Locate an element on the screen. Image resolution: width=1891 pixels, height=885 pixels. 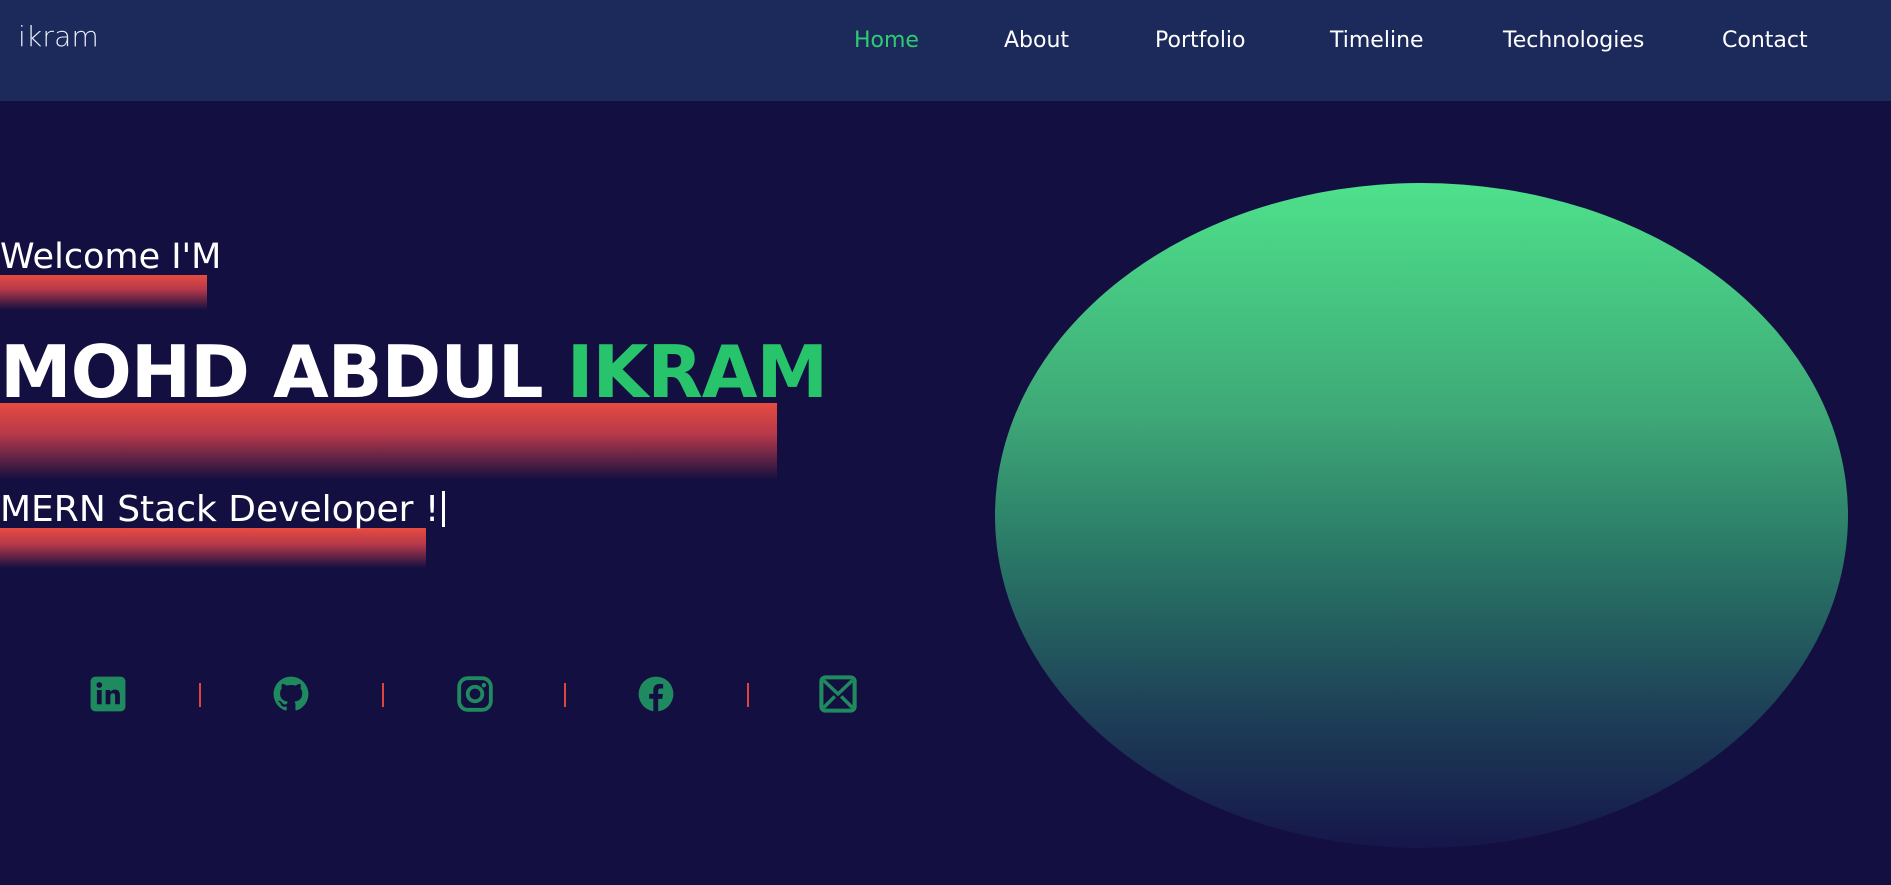
nav-link-timeline: Timeline is located at coordinates (1377, 40).